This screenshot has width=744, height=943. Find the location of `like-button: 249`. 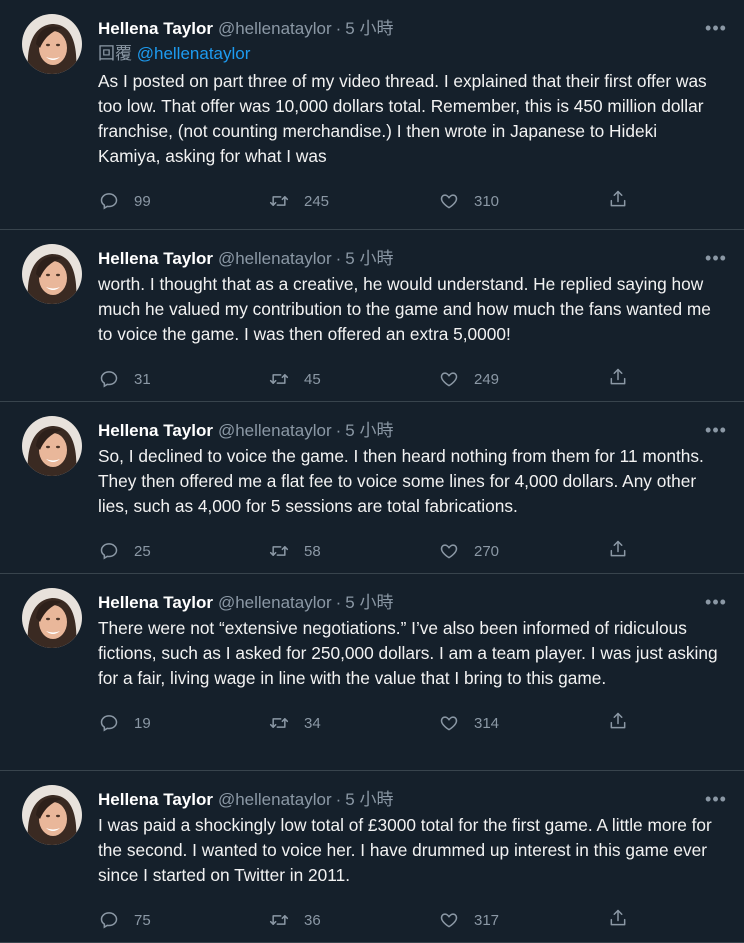

like-button: 249 is located at coordinates (523, 379).